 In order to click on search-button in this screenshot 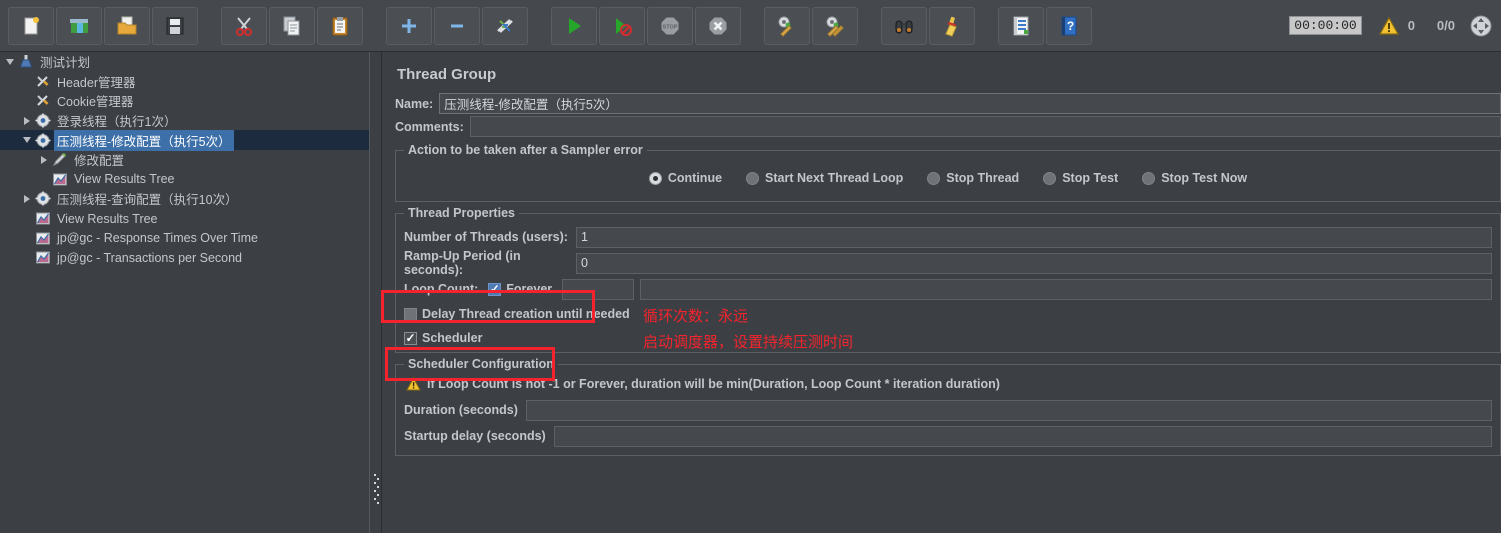, I will do `click(904, 25)`.